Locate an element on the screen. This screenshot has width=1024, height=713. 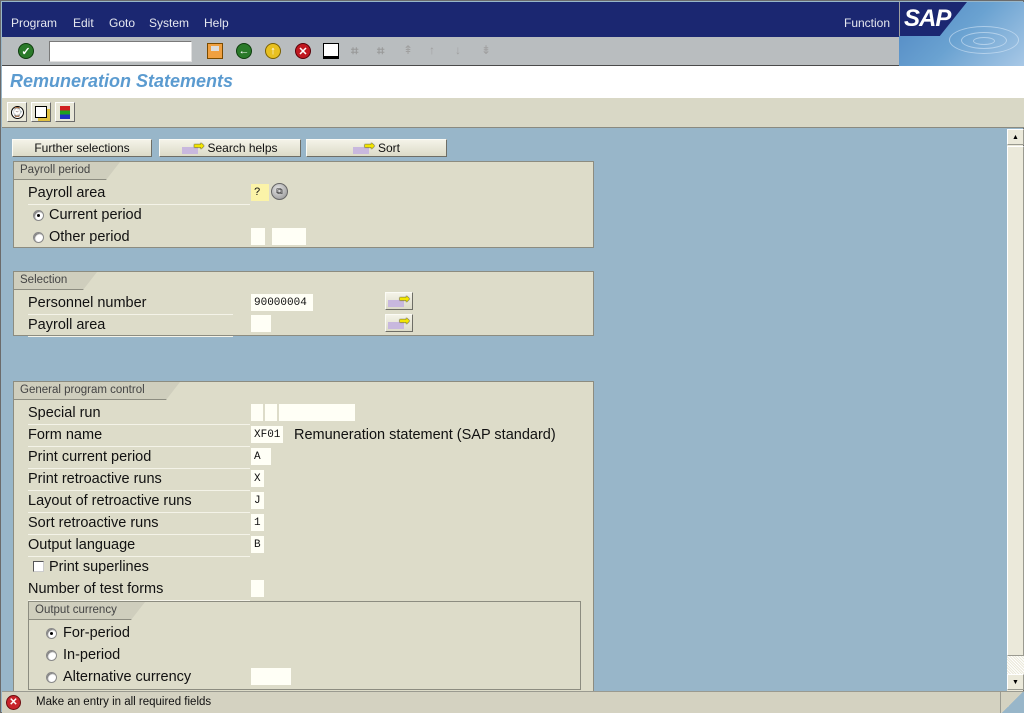
sap-logo-text: SAP is located at coordinates (927, 18).